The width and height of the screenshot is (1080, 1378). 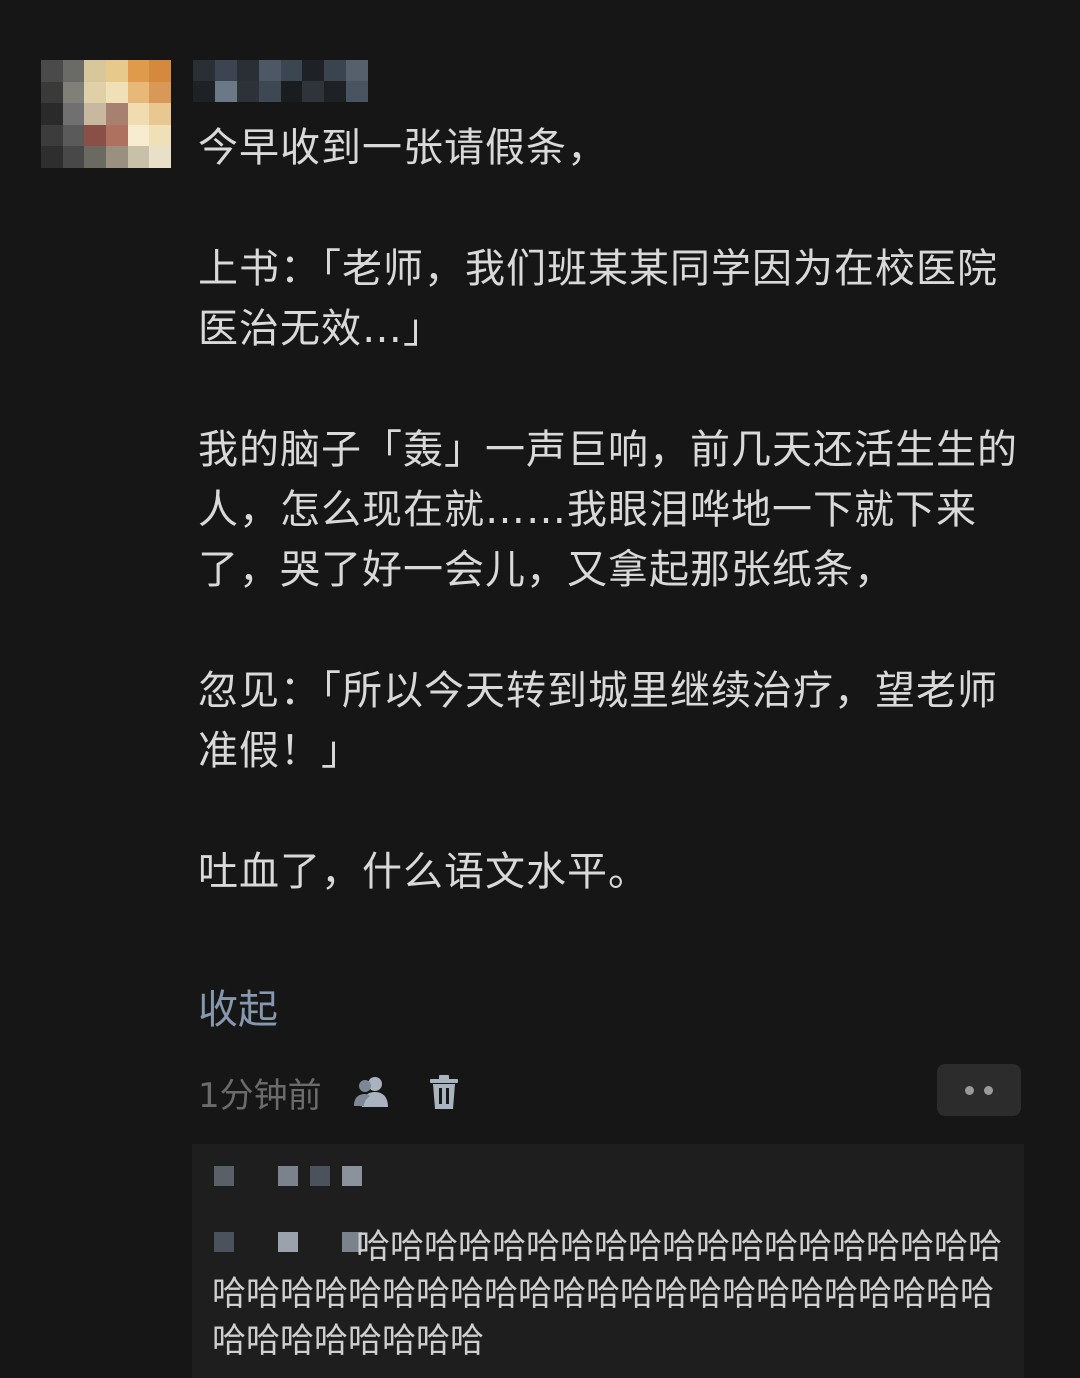 I want to click on friends-visibility-icon, so click(x=372, y=1092).